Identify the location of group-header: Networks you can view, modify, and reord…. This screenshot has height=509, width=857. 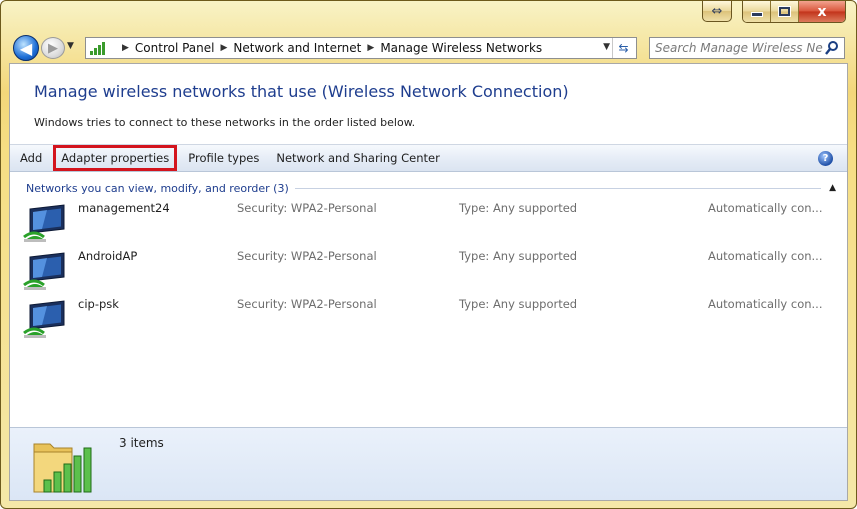
(431, 188).